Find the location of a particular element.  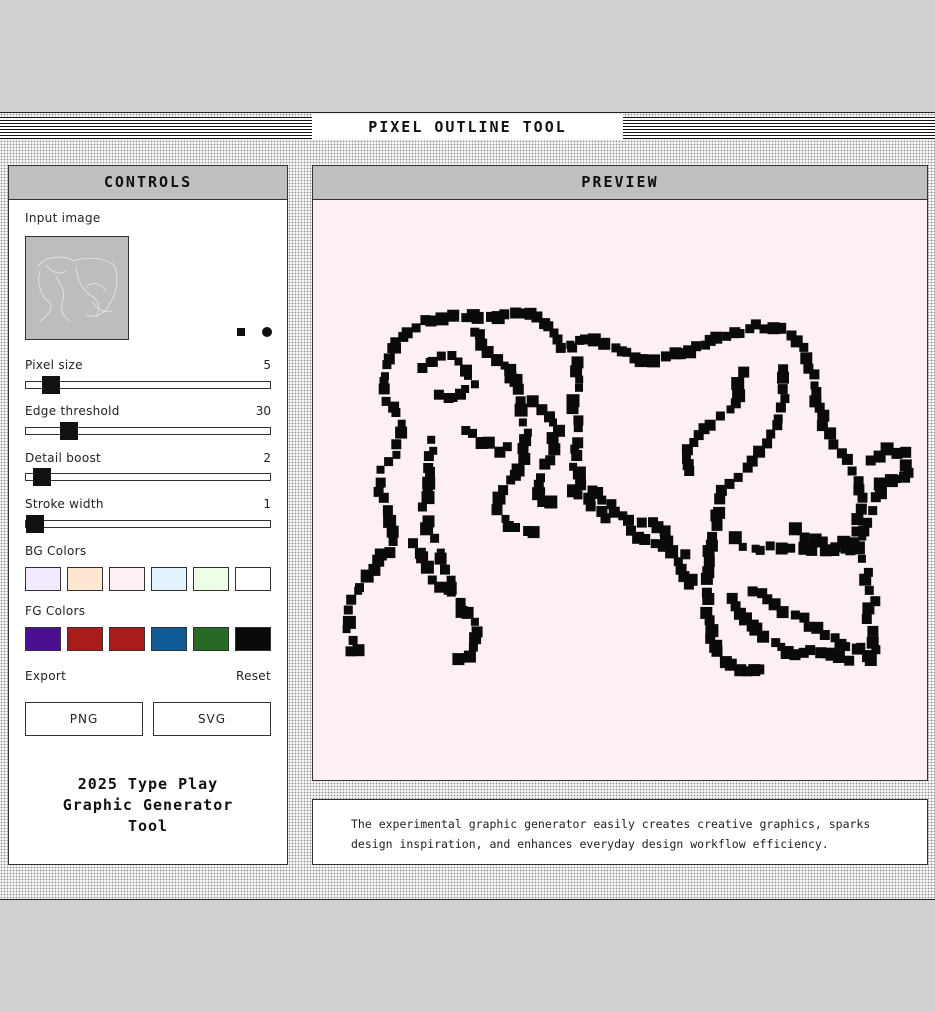

pixel-size-slider is located at coordinates (148, 385).